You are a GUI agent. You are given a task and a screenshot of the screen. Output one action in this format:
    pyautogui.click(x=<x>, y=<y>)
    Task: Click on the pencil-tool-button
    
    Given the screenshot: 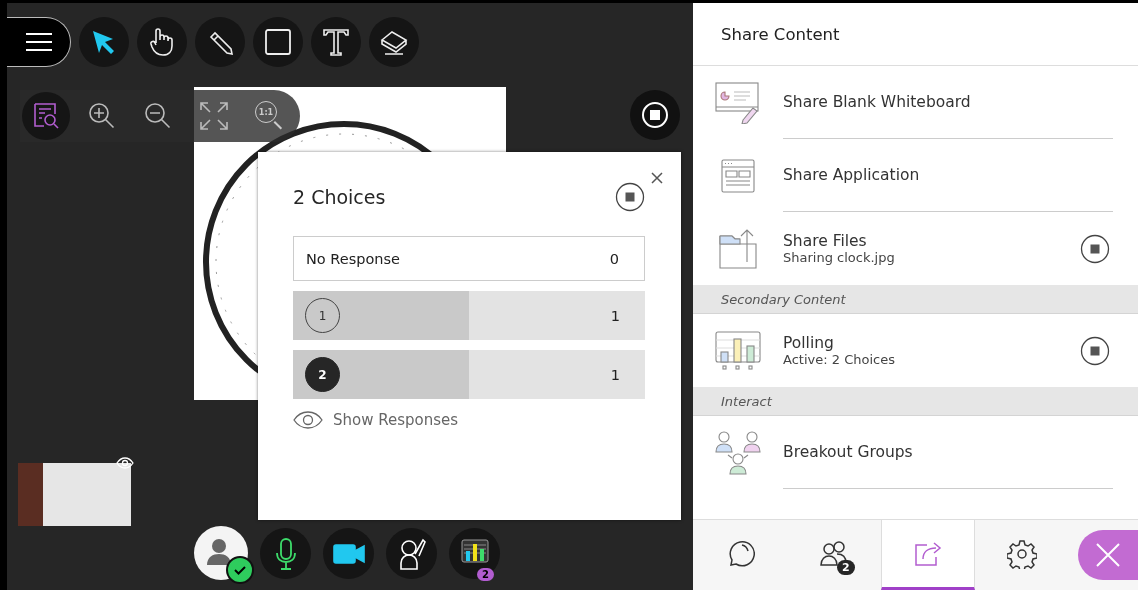 What is the action you would take?
    pyautogui.click(x=220, y=42)
    